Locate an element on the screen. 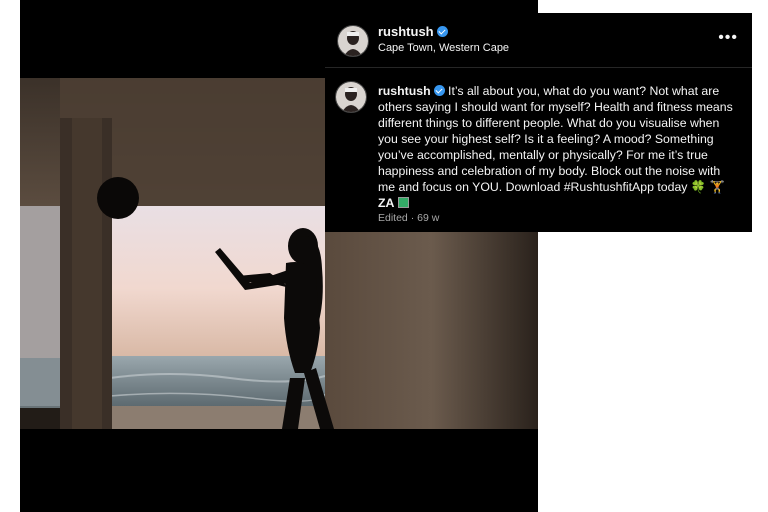  post-header: rushtush Cape Town, Western Cape ••• is located at coordinates (538, 40).